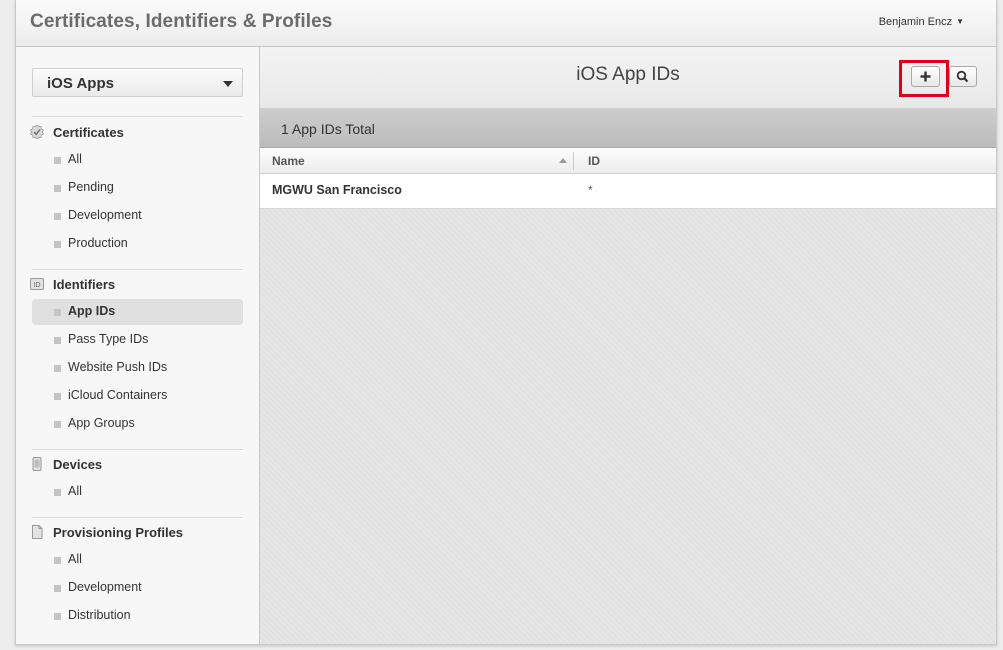 Image resolution: width=1003 pixels, height=650 pixels. Describe the element at coordinates (563, 160) in the screenshot. I see `sort-ascending-icon` at that location.